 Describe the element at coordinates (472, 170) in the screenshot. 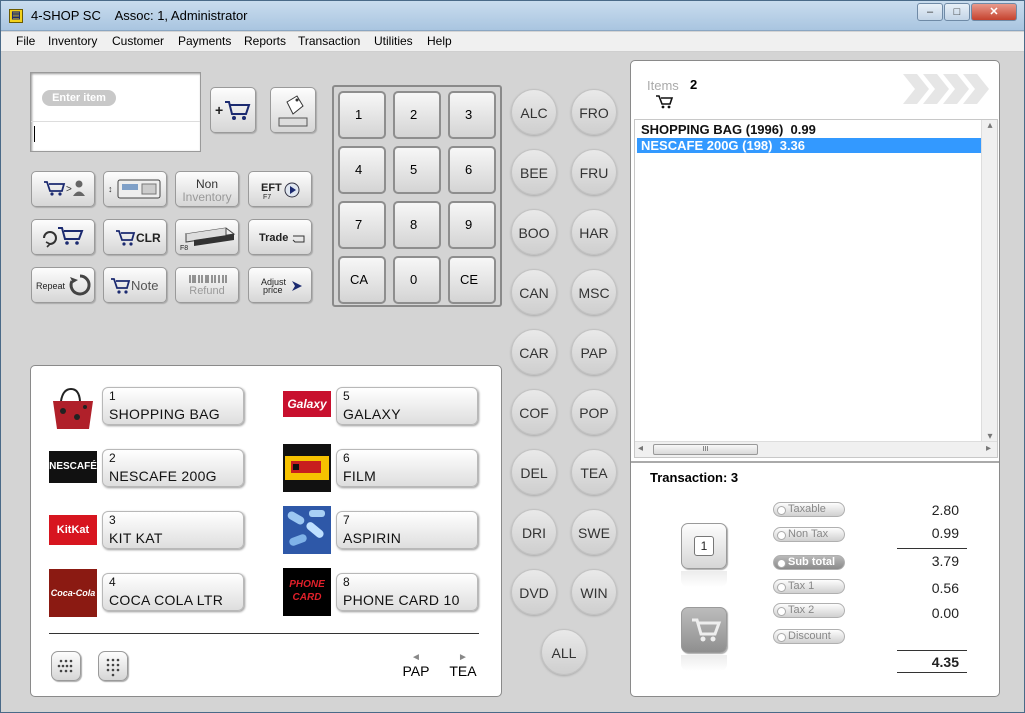

I see `key-6: 6` at that location.